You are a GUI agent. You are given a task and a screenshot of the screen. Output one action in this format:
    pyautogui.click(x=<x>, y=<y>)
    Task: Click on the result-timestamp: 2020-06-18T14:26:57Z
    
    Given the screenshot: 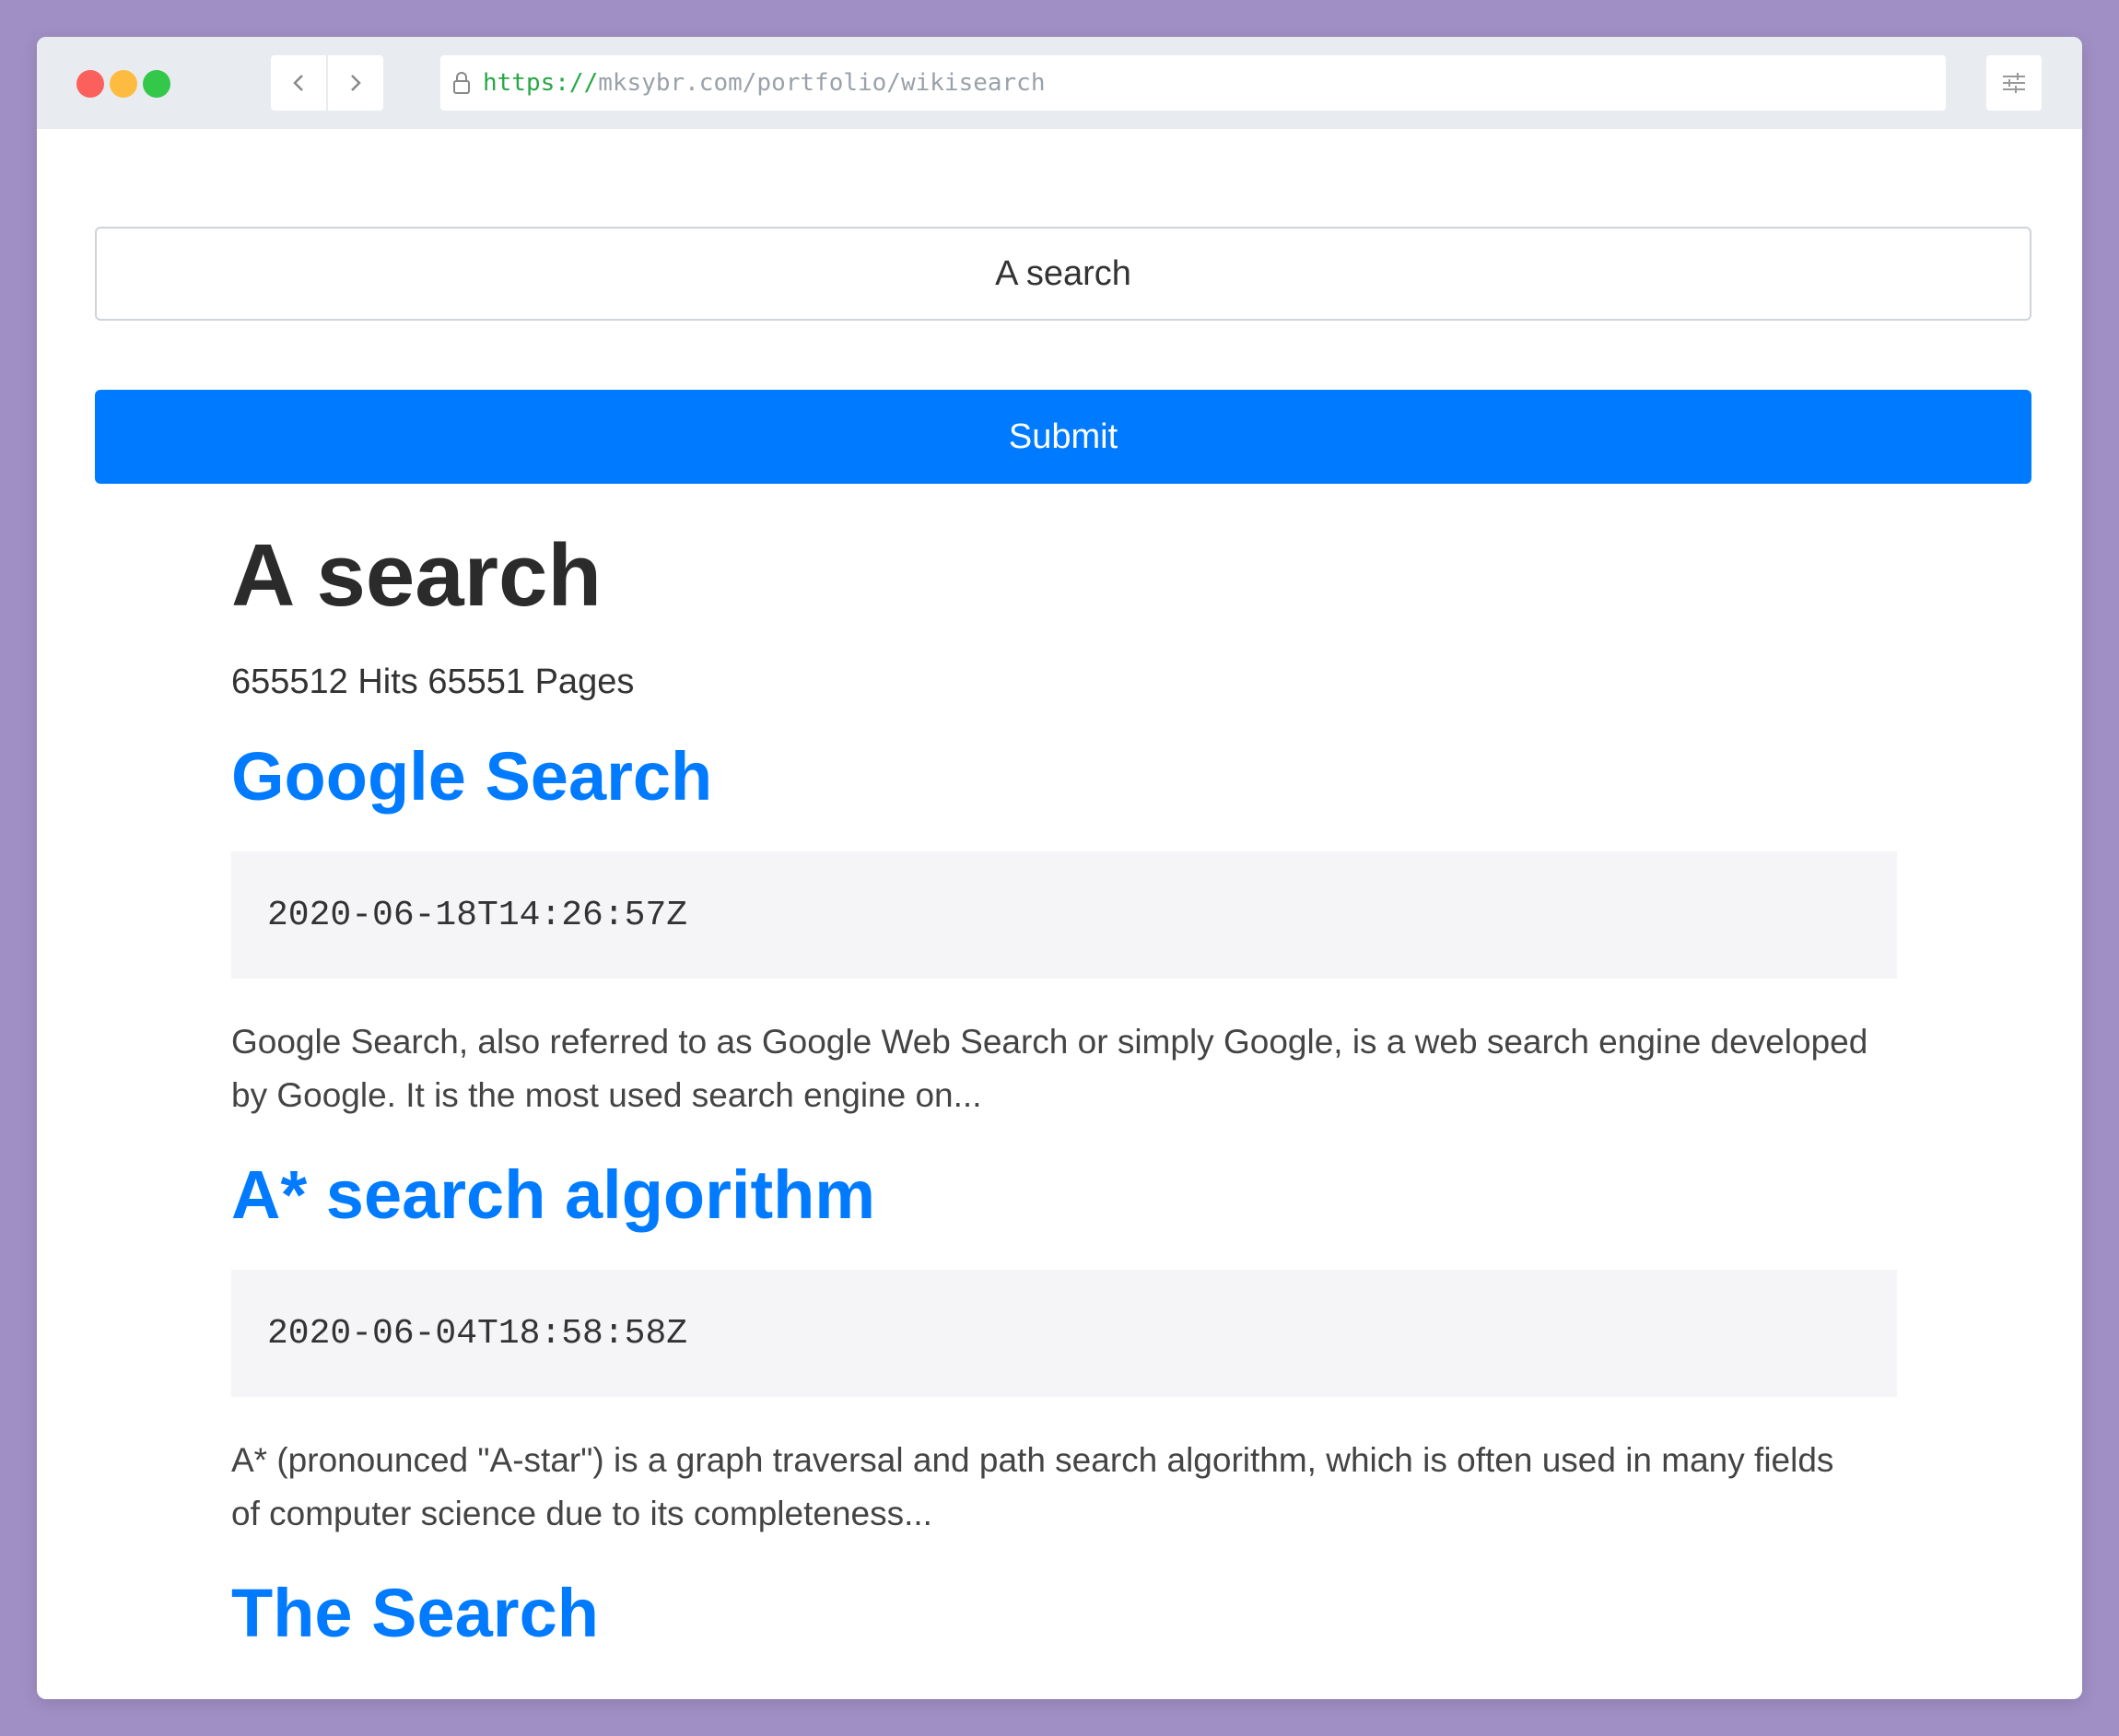 What is the action you would take?
    pyautogui.click(x=1064, y=915)
    